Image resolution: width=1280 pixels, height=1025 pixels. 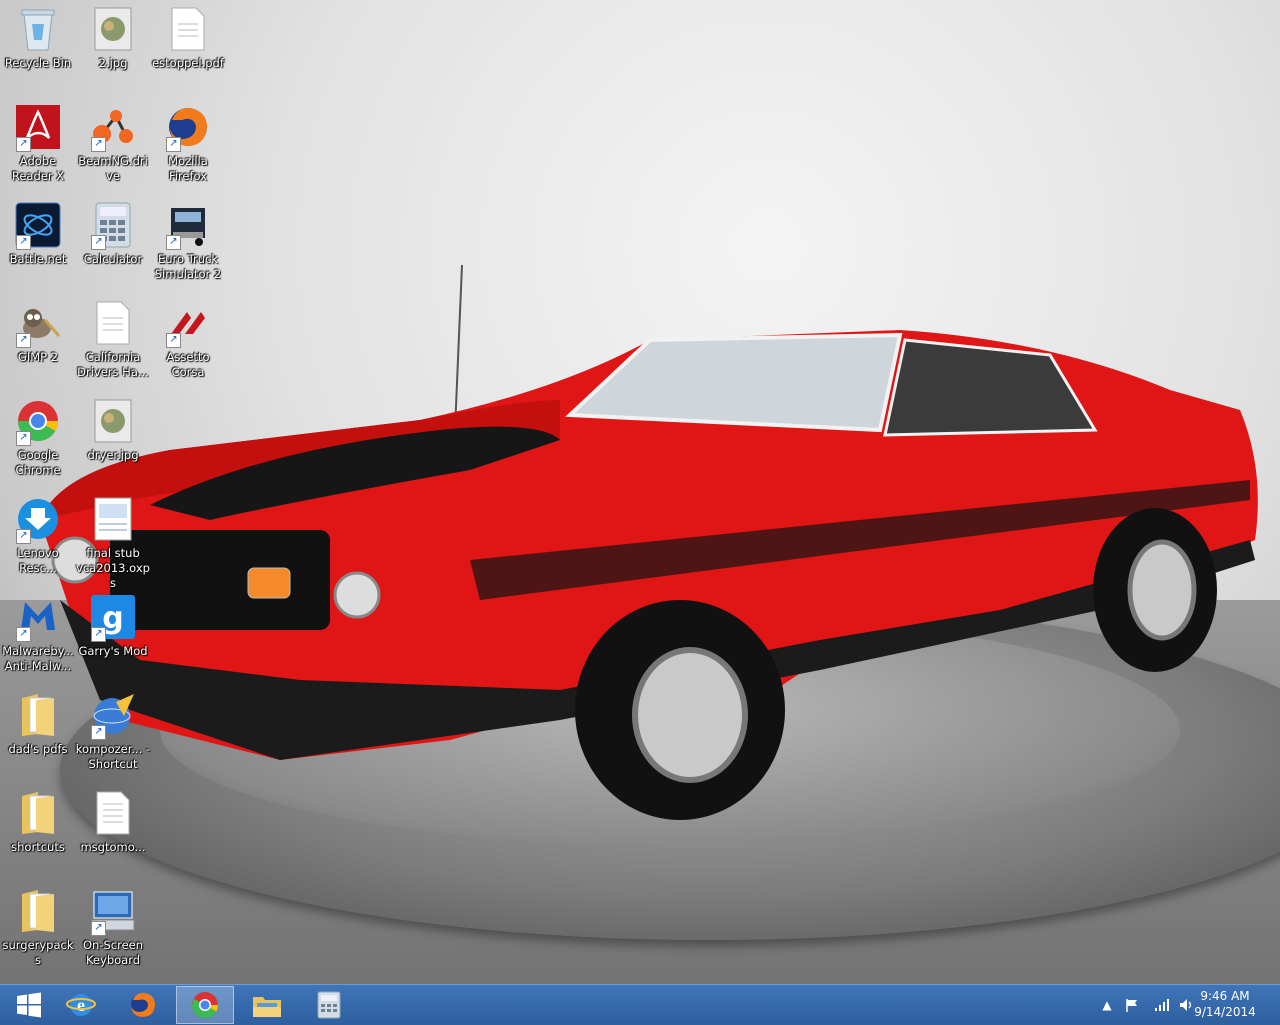 What do you see at coordinates (38, 226) in the screenshot?
I see `battlenet-icon: ↗` at bounding box center [38, 226].